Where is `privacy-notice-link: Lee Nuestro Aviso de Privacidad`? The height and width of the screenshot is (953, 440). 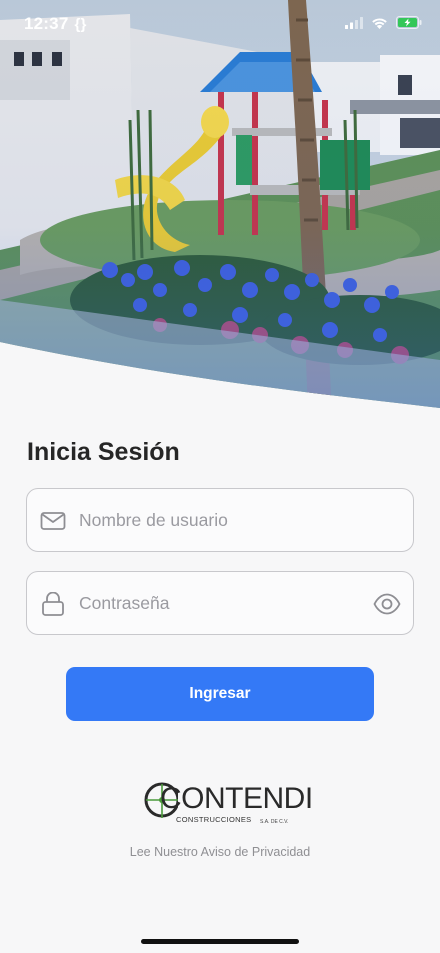
privacy-notice-link: Lee Nuestro Aviso de Privacidad is located at coordinates (220, 852).